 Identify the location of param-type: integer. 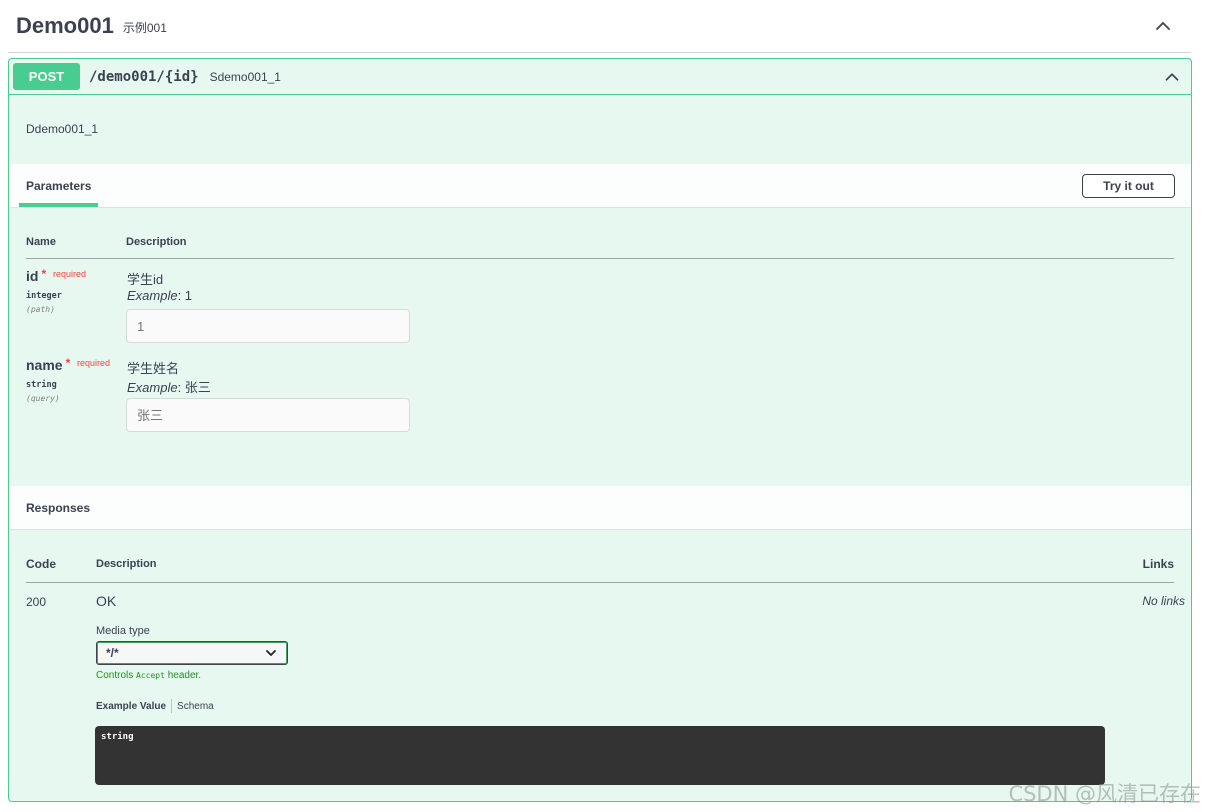
(44, 296).